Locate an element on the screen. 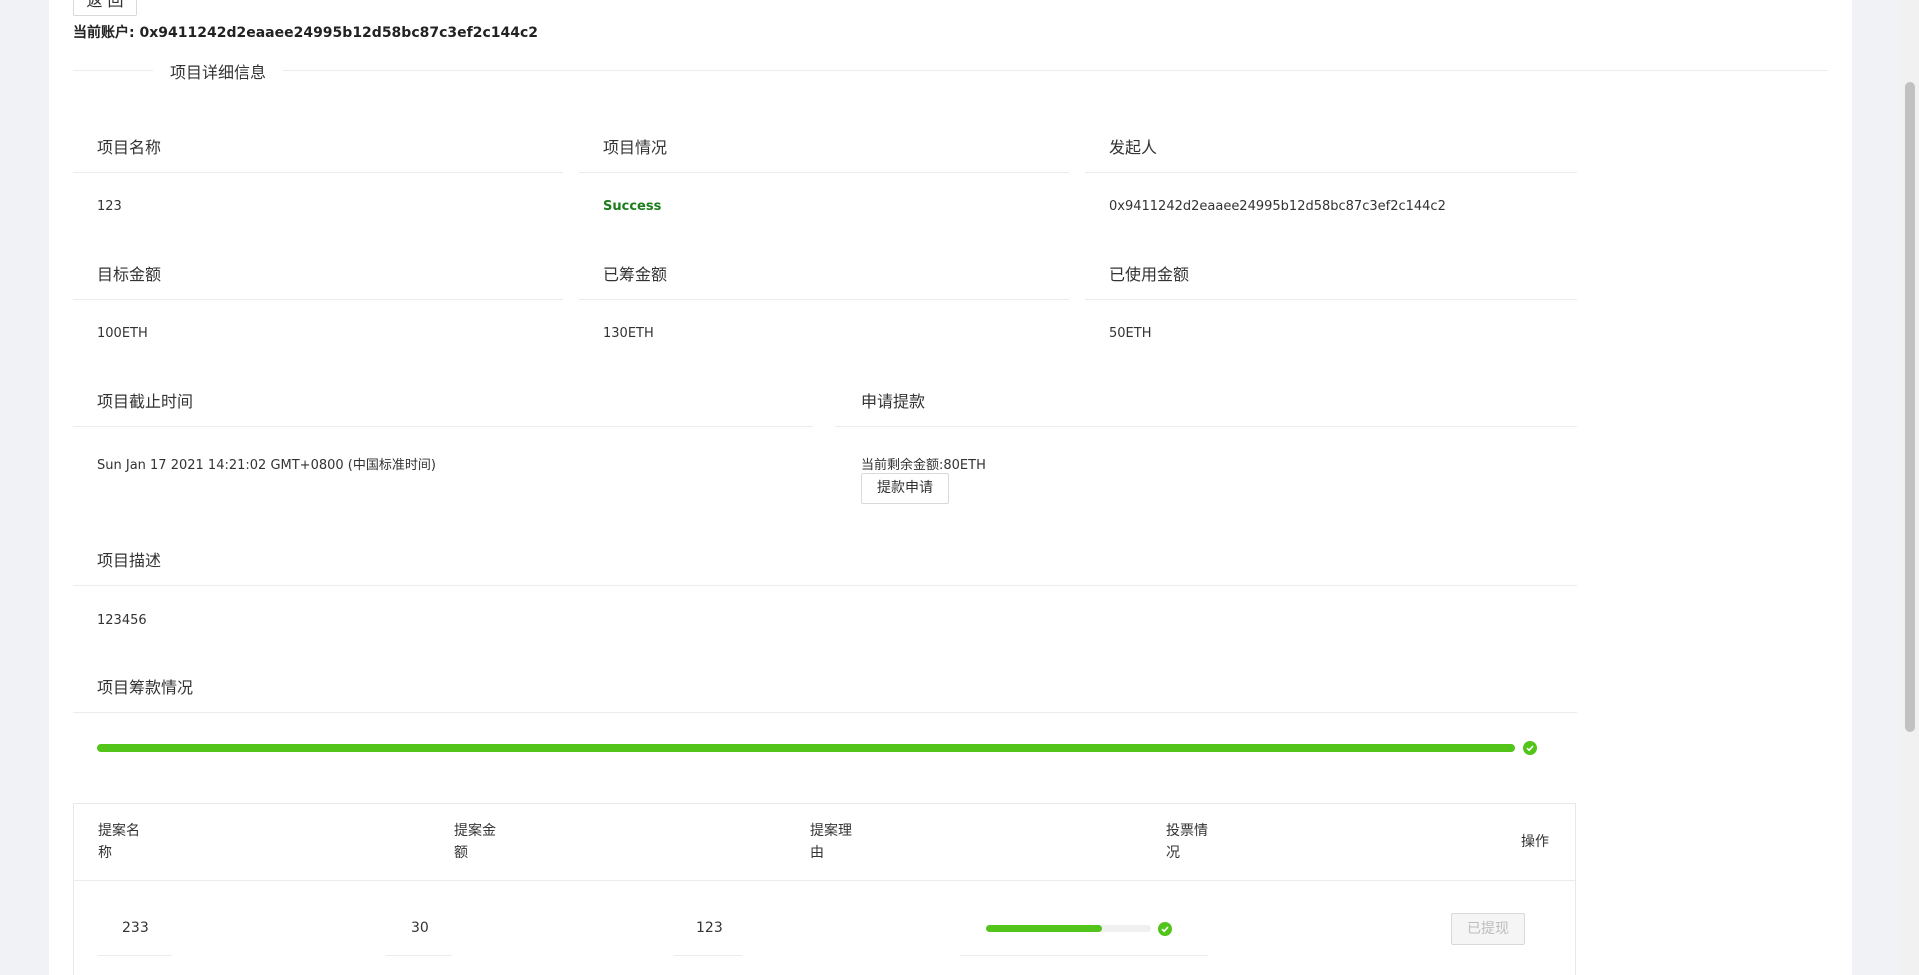 Image resolution: width=1919 pixels, height=975 pixels. project-status-value: Success is located at coordinates (632, 206).